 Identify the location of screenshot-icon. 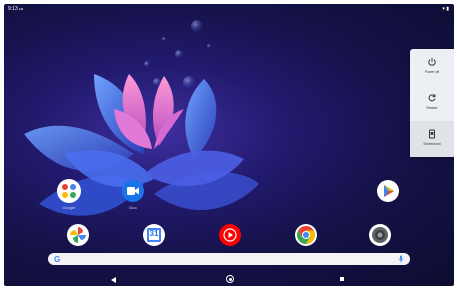
(432, 134).